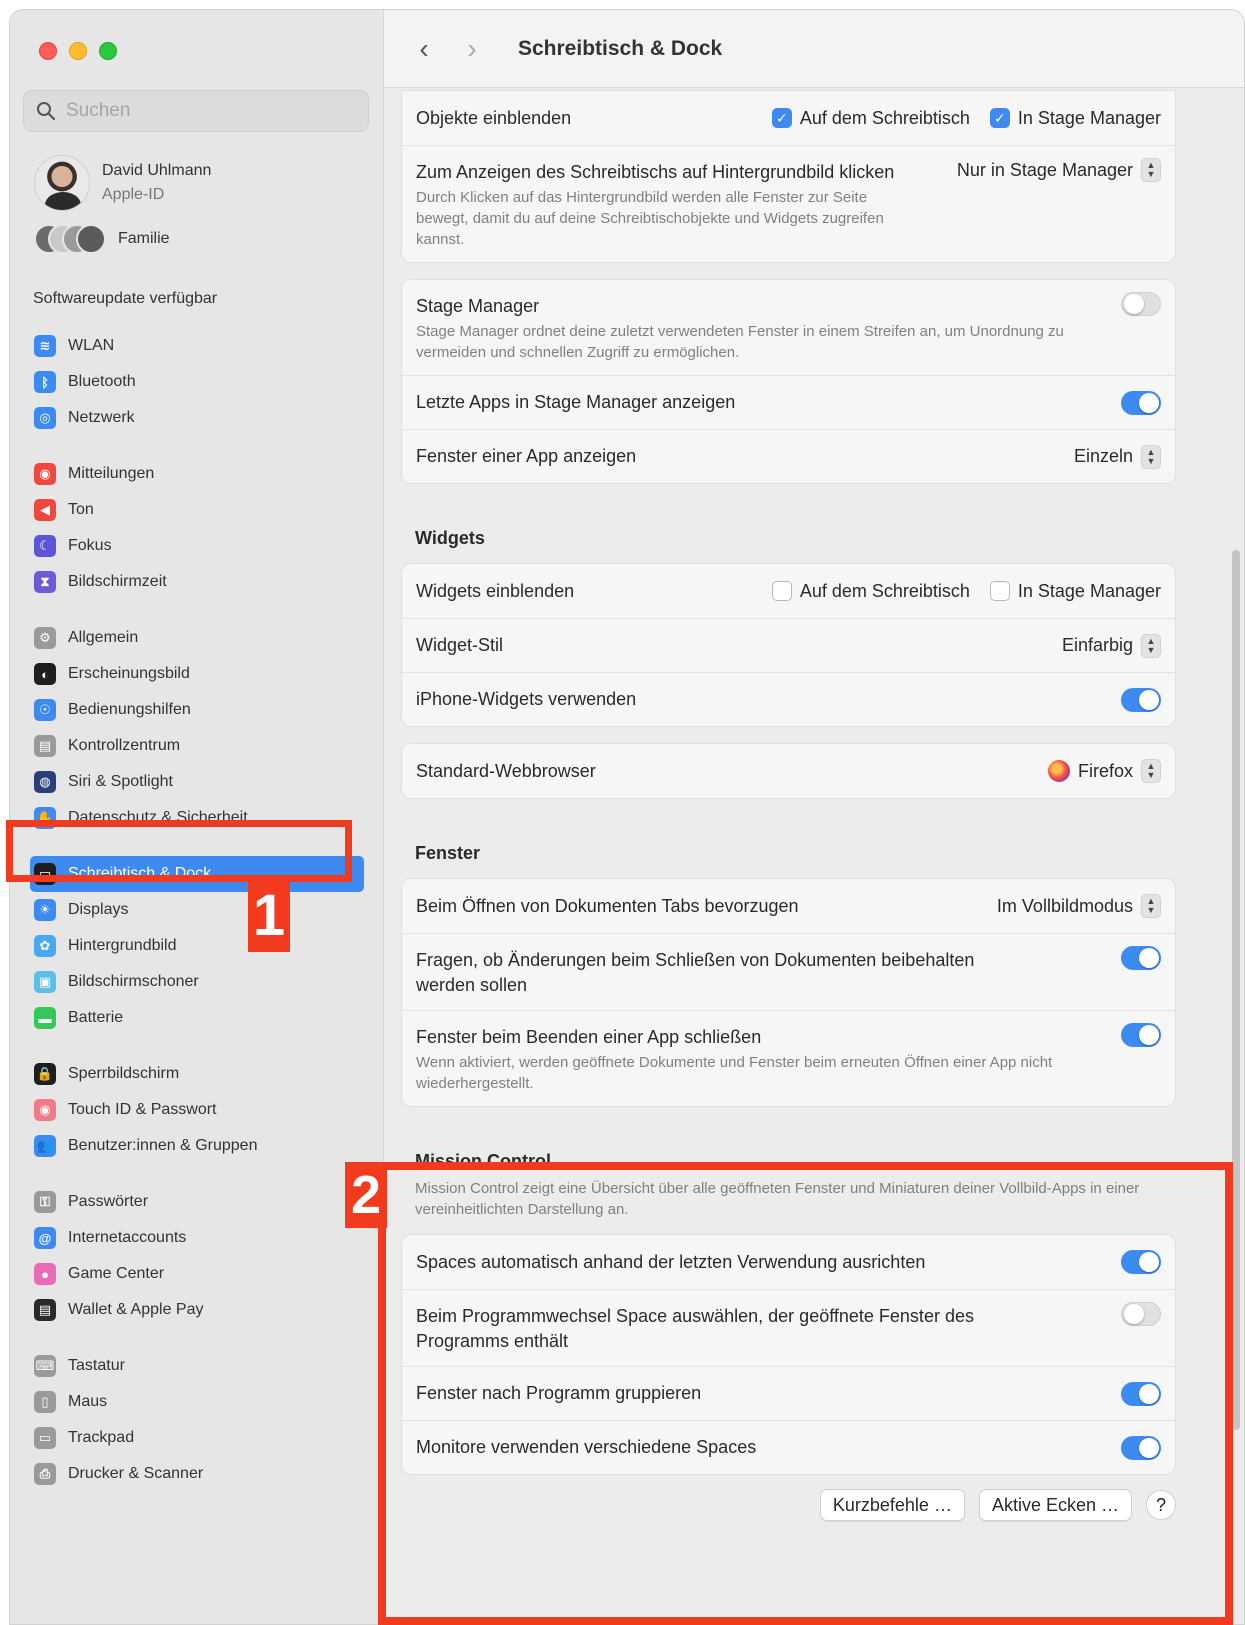  What do you see at coordinates (45, 1202) in the screenshot?
I see `key-icon: ⚿` at bounding box center [45, 1202].